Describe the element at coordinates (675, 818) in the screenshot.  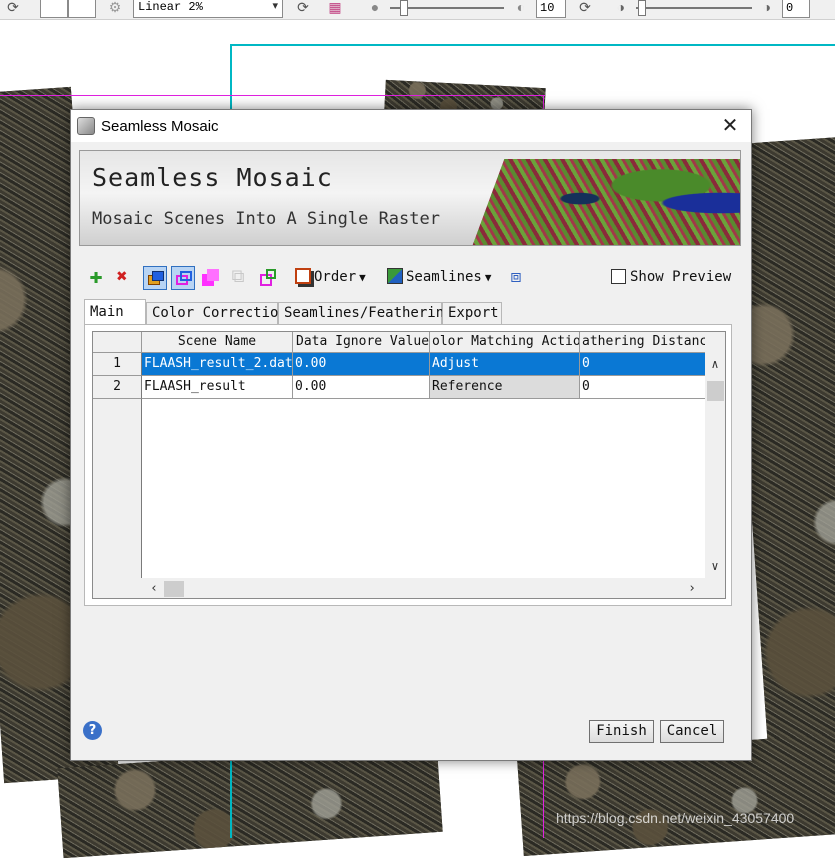
I see `watermark-text: https://blog.csdn.net/weixin_43057400` at that location.